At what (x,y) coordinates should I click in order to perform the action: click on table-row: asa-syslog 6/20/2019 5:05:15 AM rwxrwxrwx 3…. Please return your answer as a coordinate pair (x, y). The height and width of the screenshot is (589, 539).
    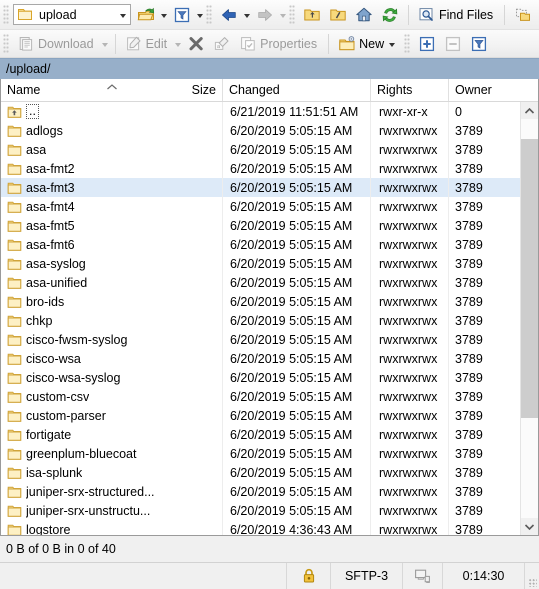
    Looking at the image, I should click on (260, 263).